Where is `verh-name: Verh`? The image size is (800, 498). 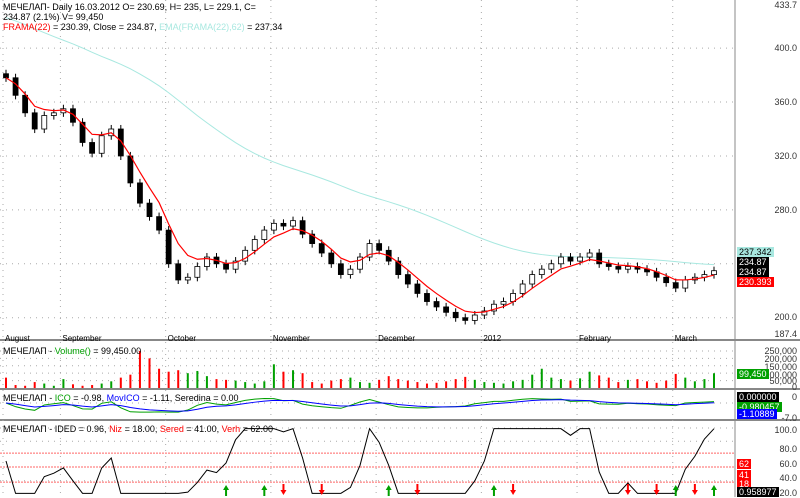 verh-name: Verh is located at coordinates (231, 429).